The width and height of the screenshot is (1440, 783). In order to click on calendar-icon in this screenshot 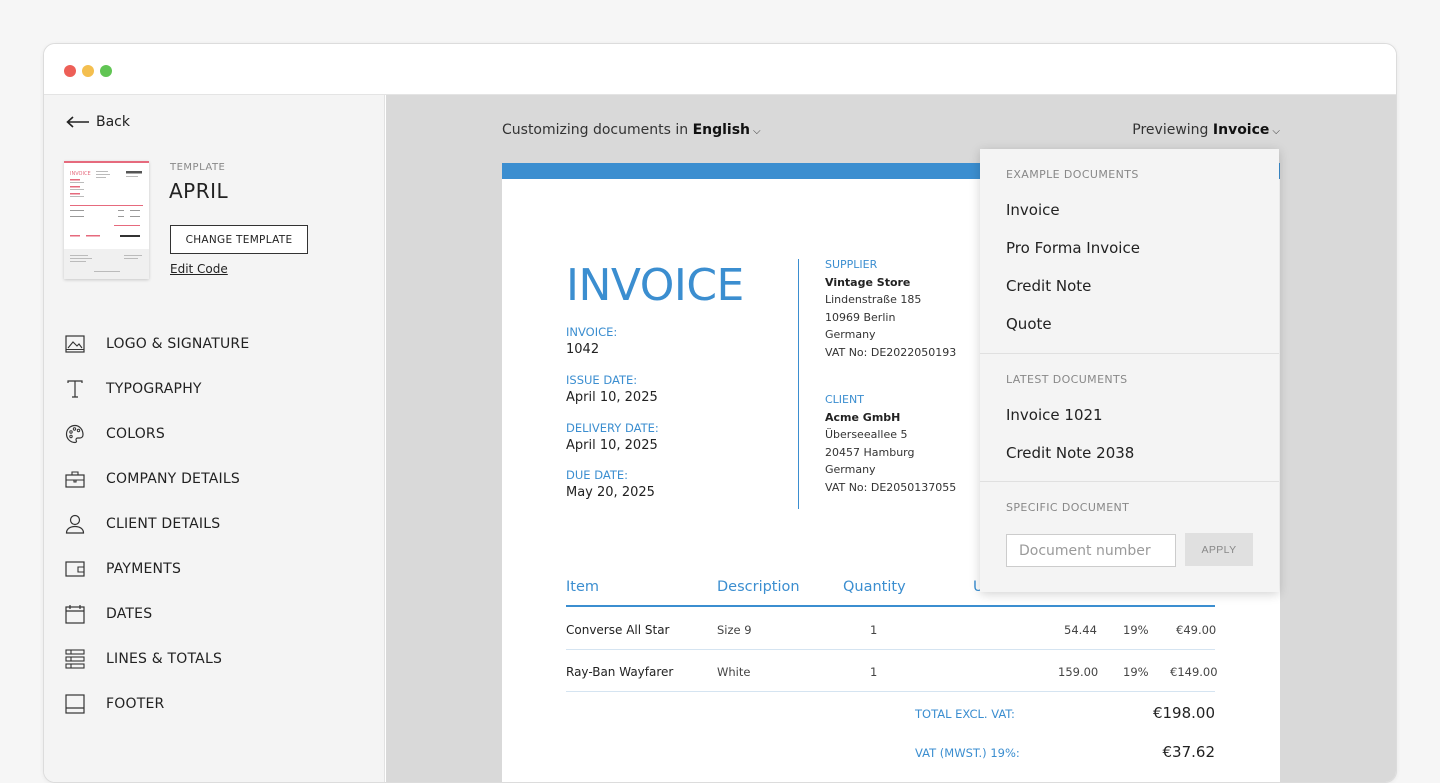, I will do `click(75, 614)`.